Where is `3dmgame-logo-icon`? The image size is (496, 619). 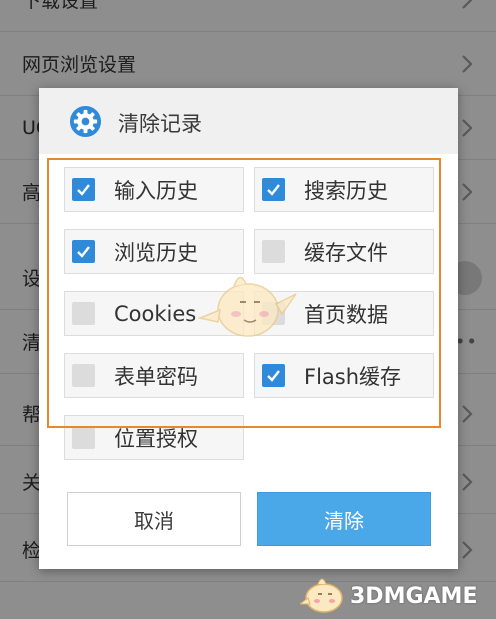
3dmgame-logo-icon is located at coordinates (321, 595).